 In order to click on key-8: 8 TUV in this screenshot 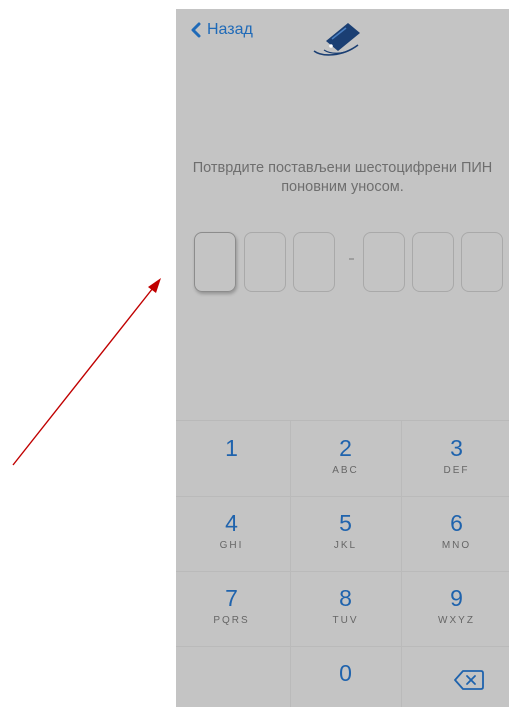, I will do `click(345, 608)`.